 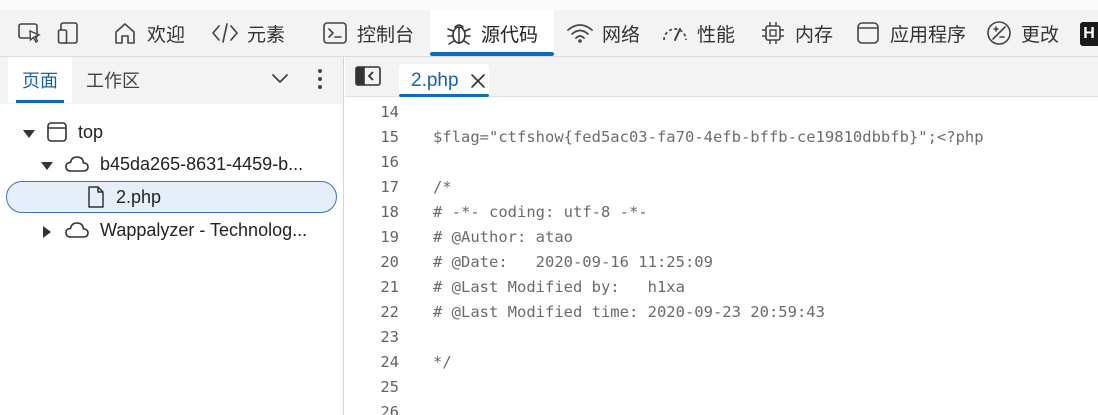 I want to click on editor-tab-label: 2.php, so click(x=435, y=80).